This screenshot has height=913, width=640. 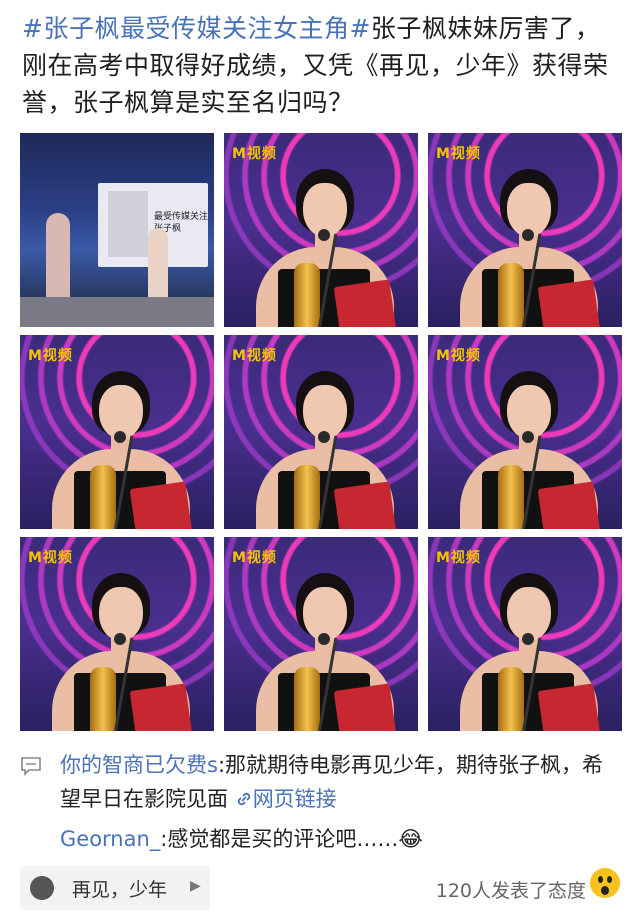 I want to click on photo-5: M视频, so click(x=321, y=432).